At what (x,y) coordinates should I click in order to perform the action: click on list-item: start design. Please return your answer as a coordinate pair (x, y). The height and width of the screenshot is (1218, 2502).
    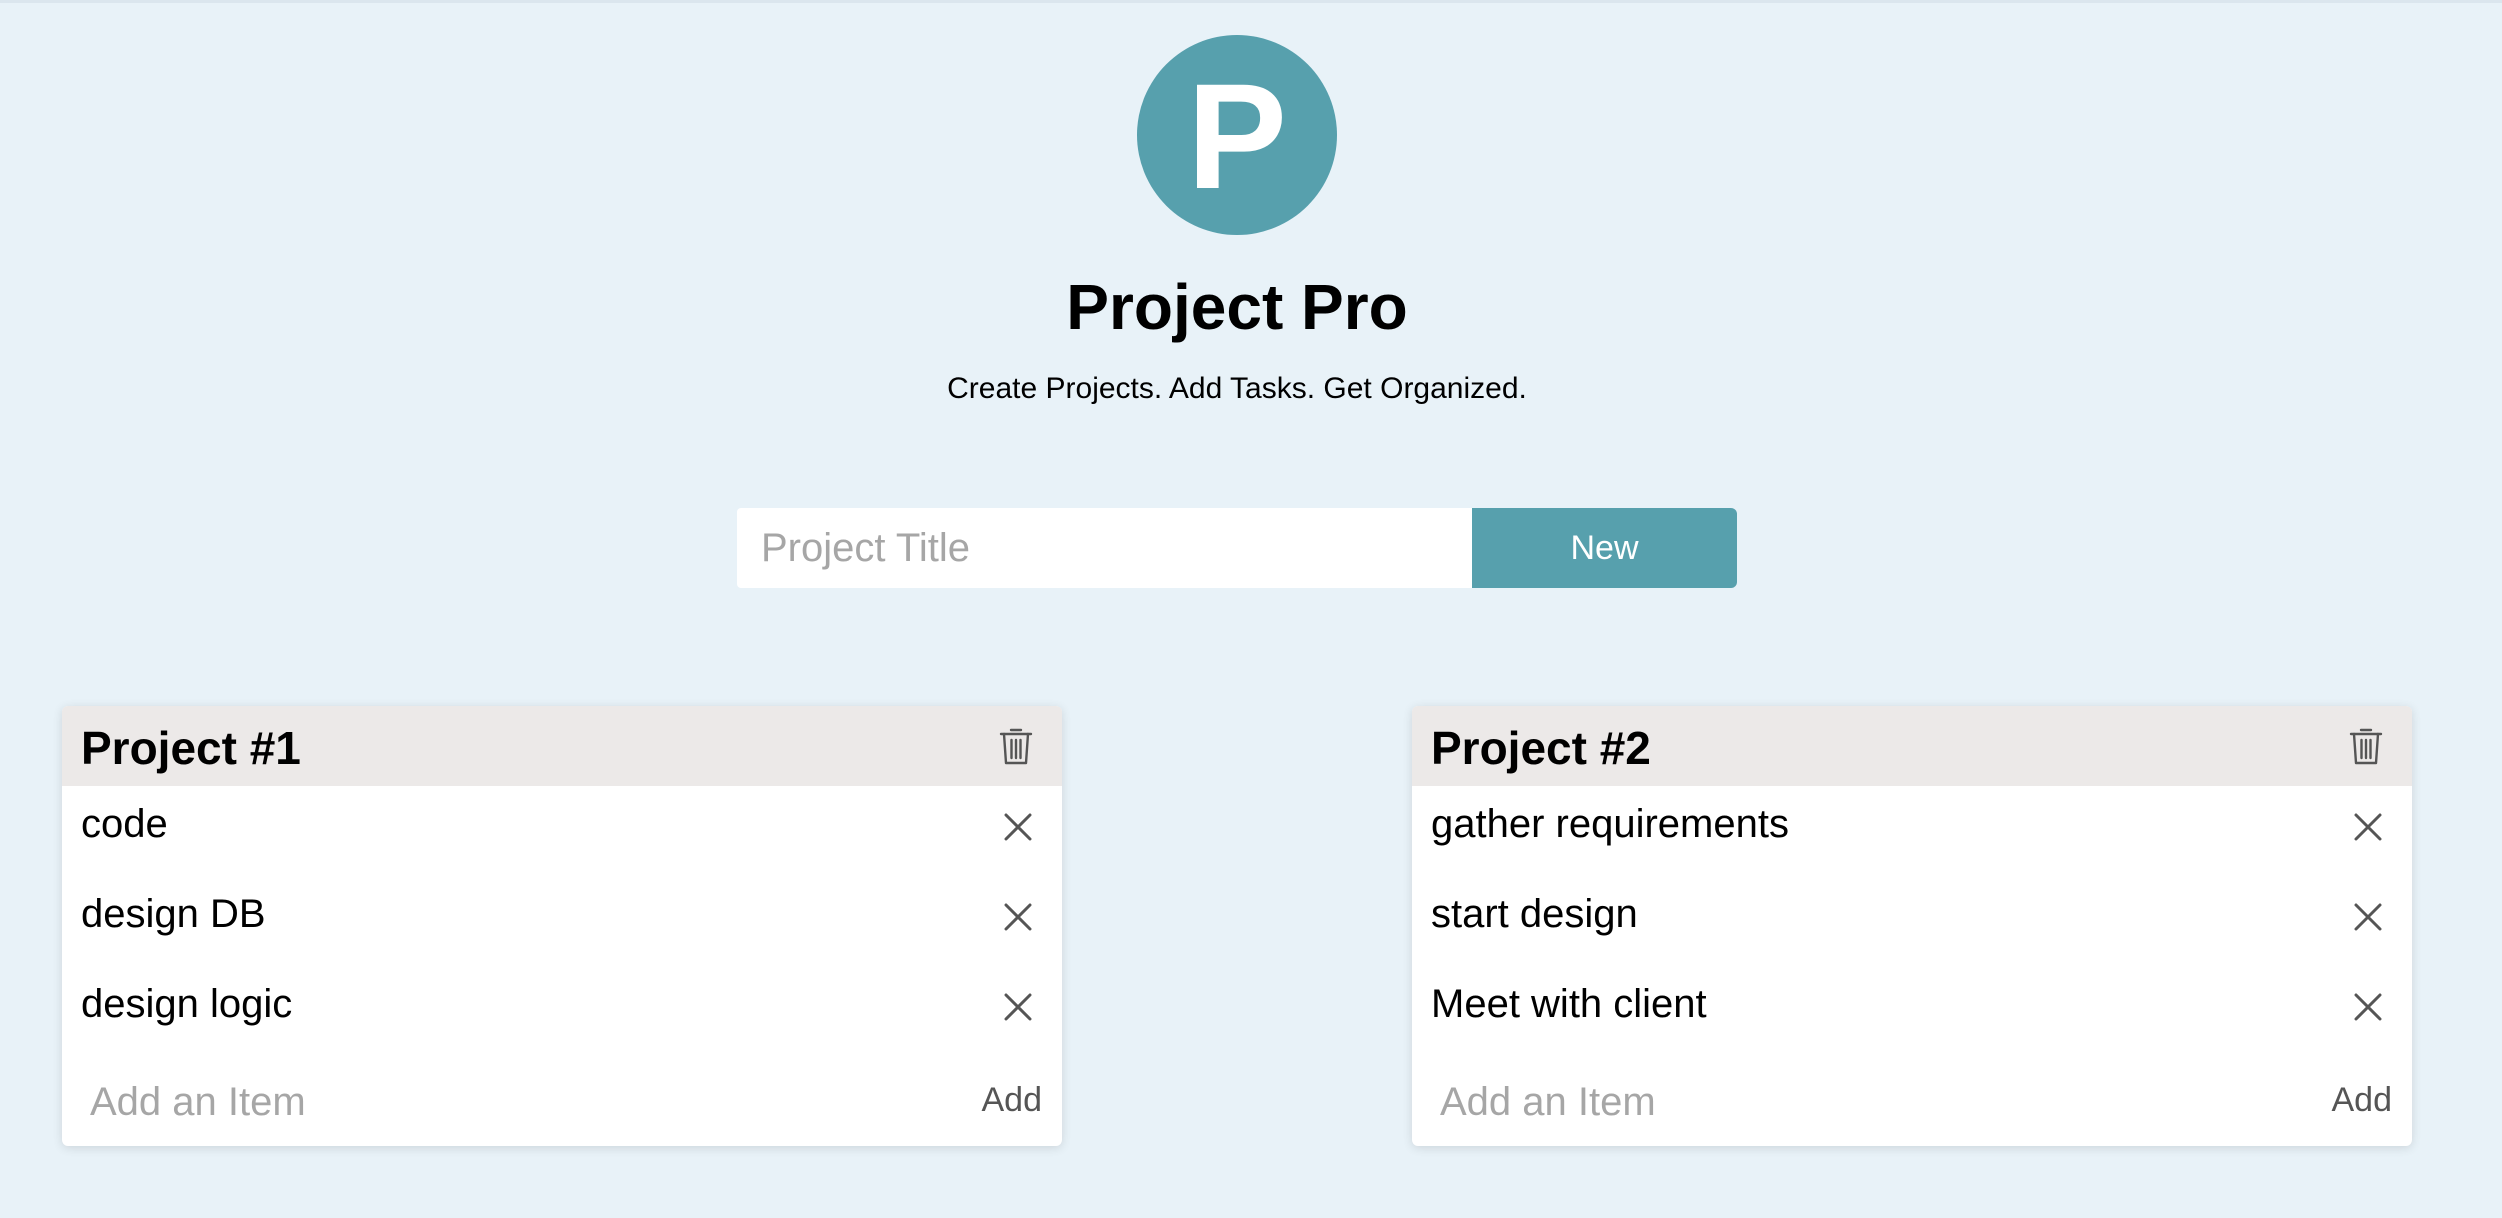
    Looking at the image, I should click on (1912, 921).